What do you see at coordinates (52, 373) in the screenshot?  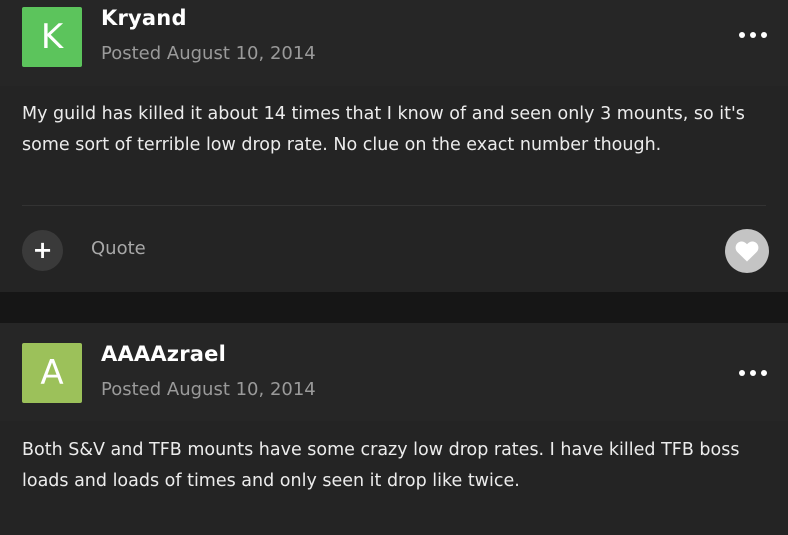 I see `avatar: A` at bounding box center [52, 373].